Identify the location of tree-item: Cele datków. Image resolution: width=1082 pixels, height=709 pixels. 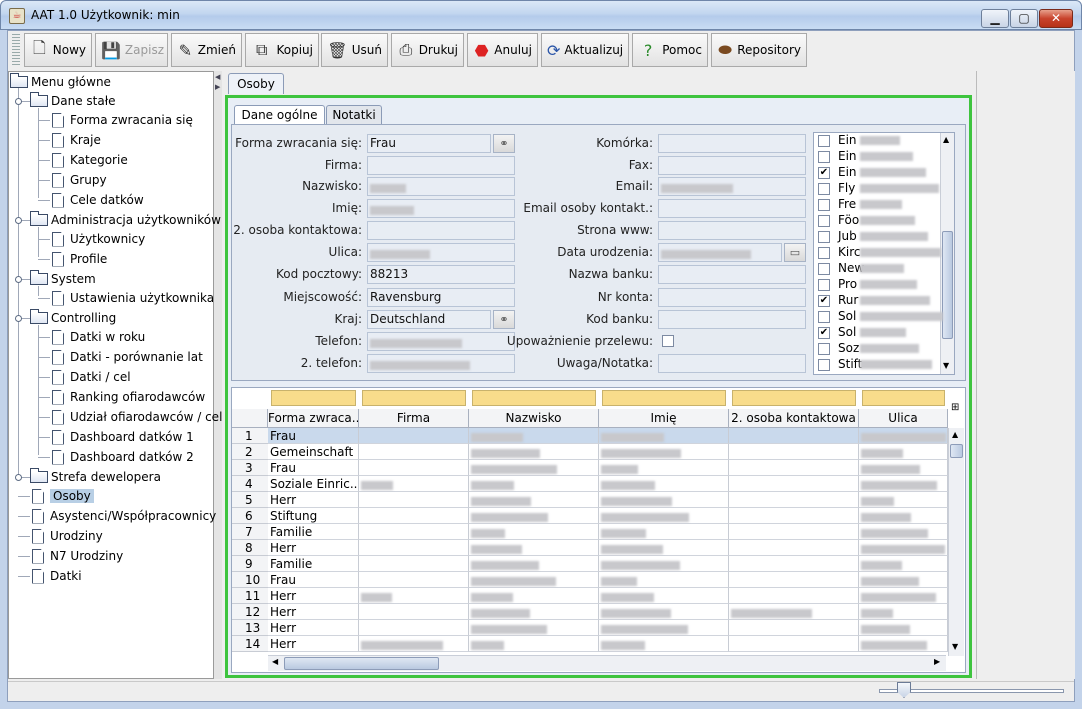
(98, 200).